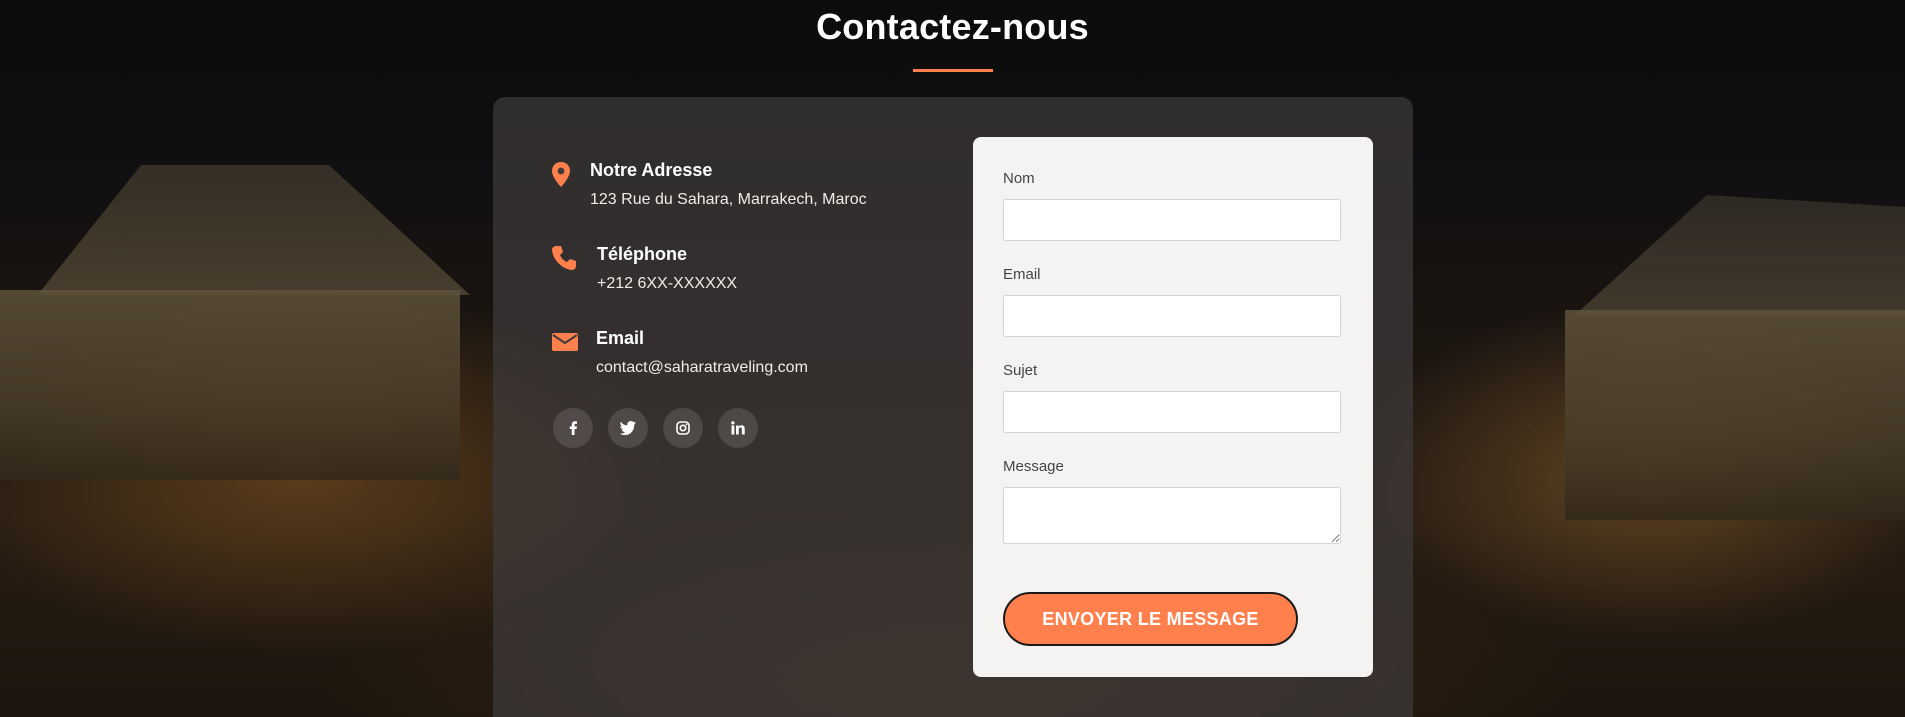 This screenshot has width=1905, height=717. Describe the element at coordinates (1020, 370) in the screenshot. I see `subject-label: Sujet` at that location.